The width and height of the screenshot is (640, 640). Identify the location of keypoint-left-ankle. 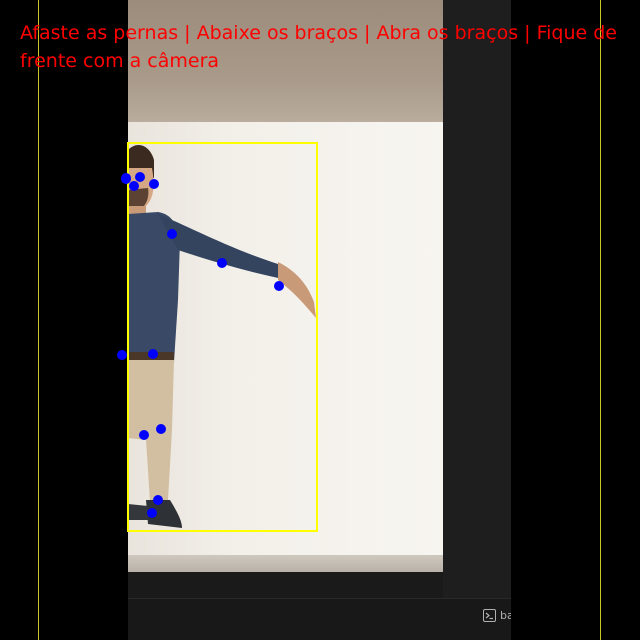
(152, 513).